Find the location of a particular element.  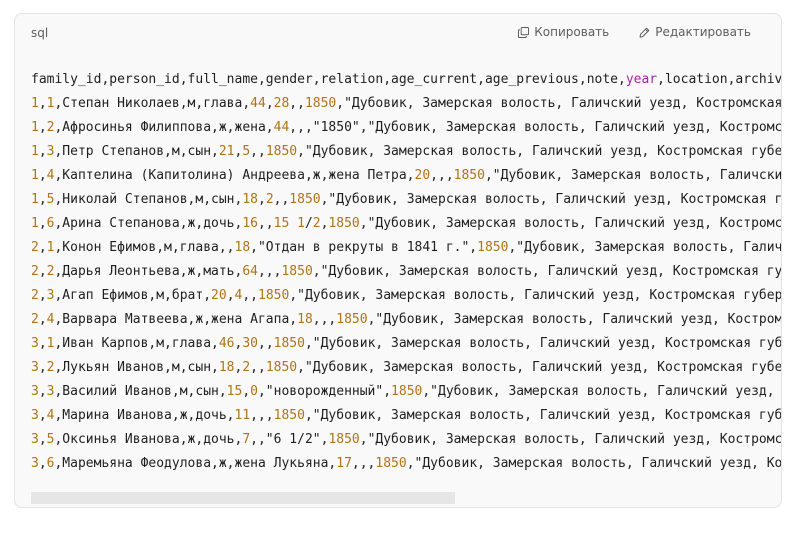

code-number-token: 17 is located at coordinates (344, 463).